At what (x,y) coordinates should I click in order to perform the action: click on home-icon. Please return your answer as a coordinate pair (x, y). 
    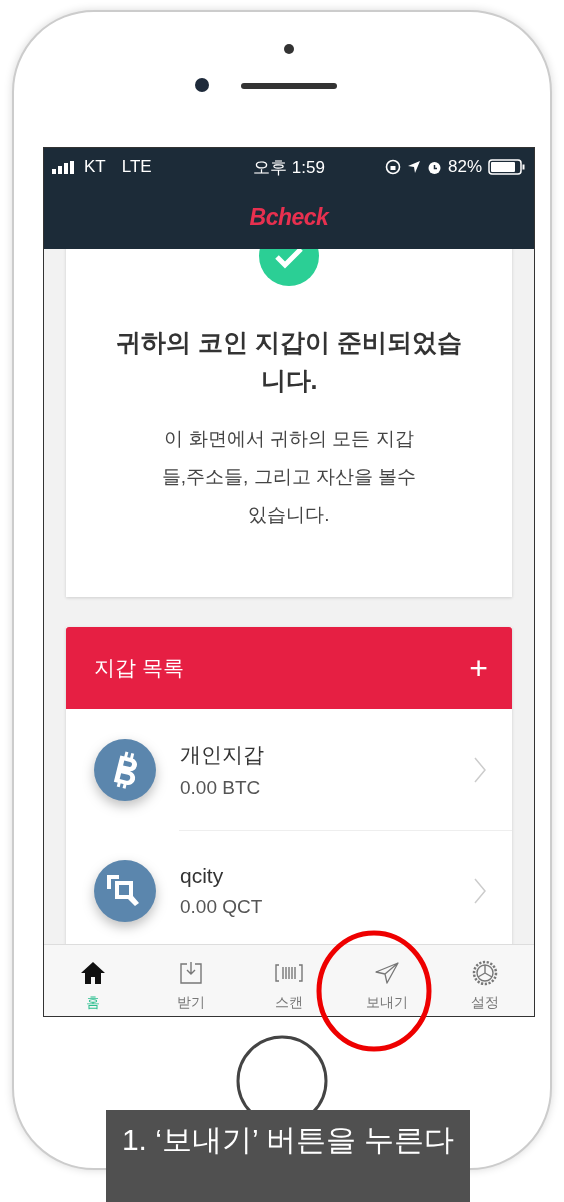
    Looking at the image, I should click on (93, 973).